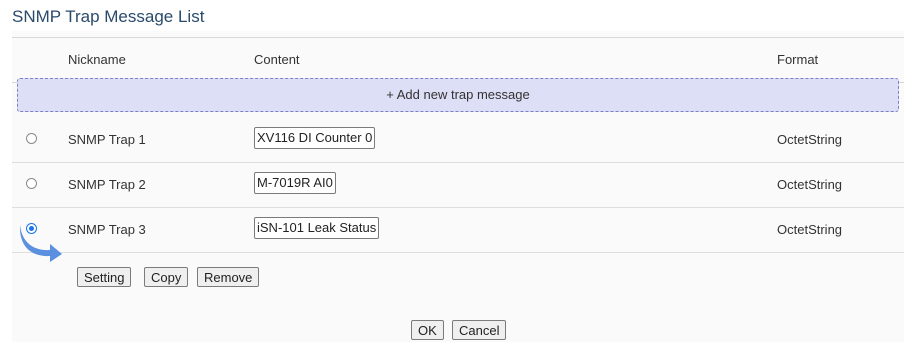  I want to click on page-title: SNMP Trap Message List, so click(108, 16).